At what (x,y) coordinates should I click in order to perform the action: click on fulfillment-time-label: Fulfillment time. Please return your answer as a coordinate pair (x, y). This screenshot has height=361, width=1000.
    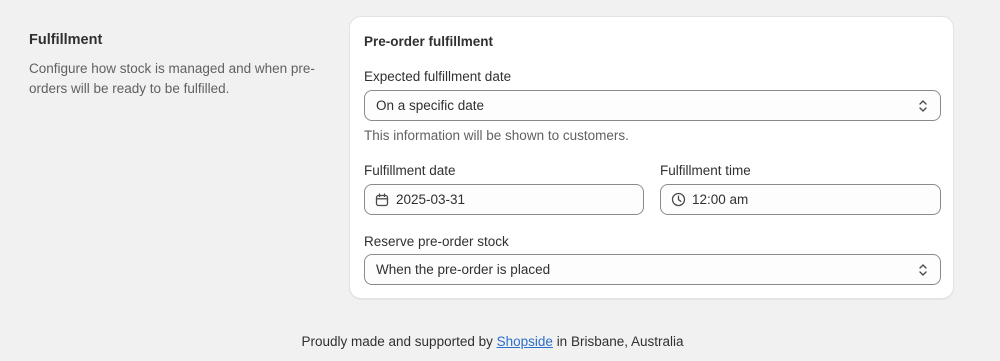
    Looking at the image, I should click on (705, 170).